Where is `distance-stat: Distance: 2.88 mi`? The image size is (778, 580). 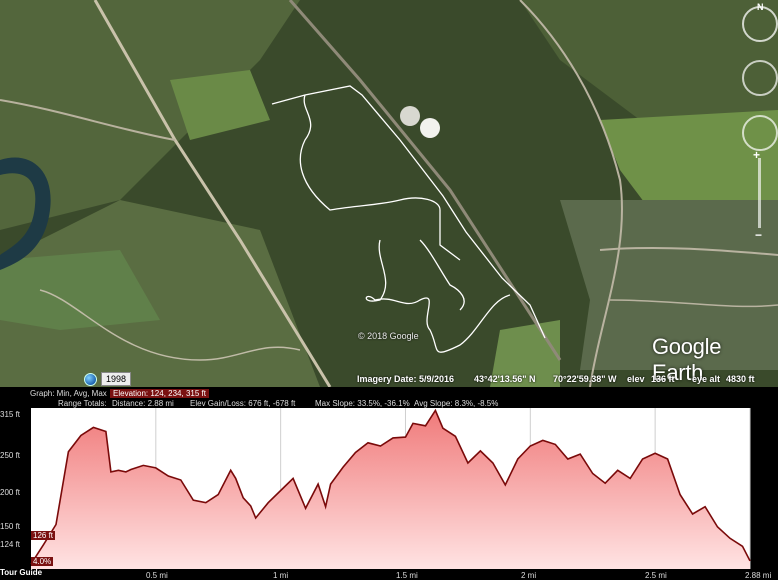 distance-stat: Distance: 2.88 mi is located at coordinates (143, 403).